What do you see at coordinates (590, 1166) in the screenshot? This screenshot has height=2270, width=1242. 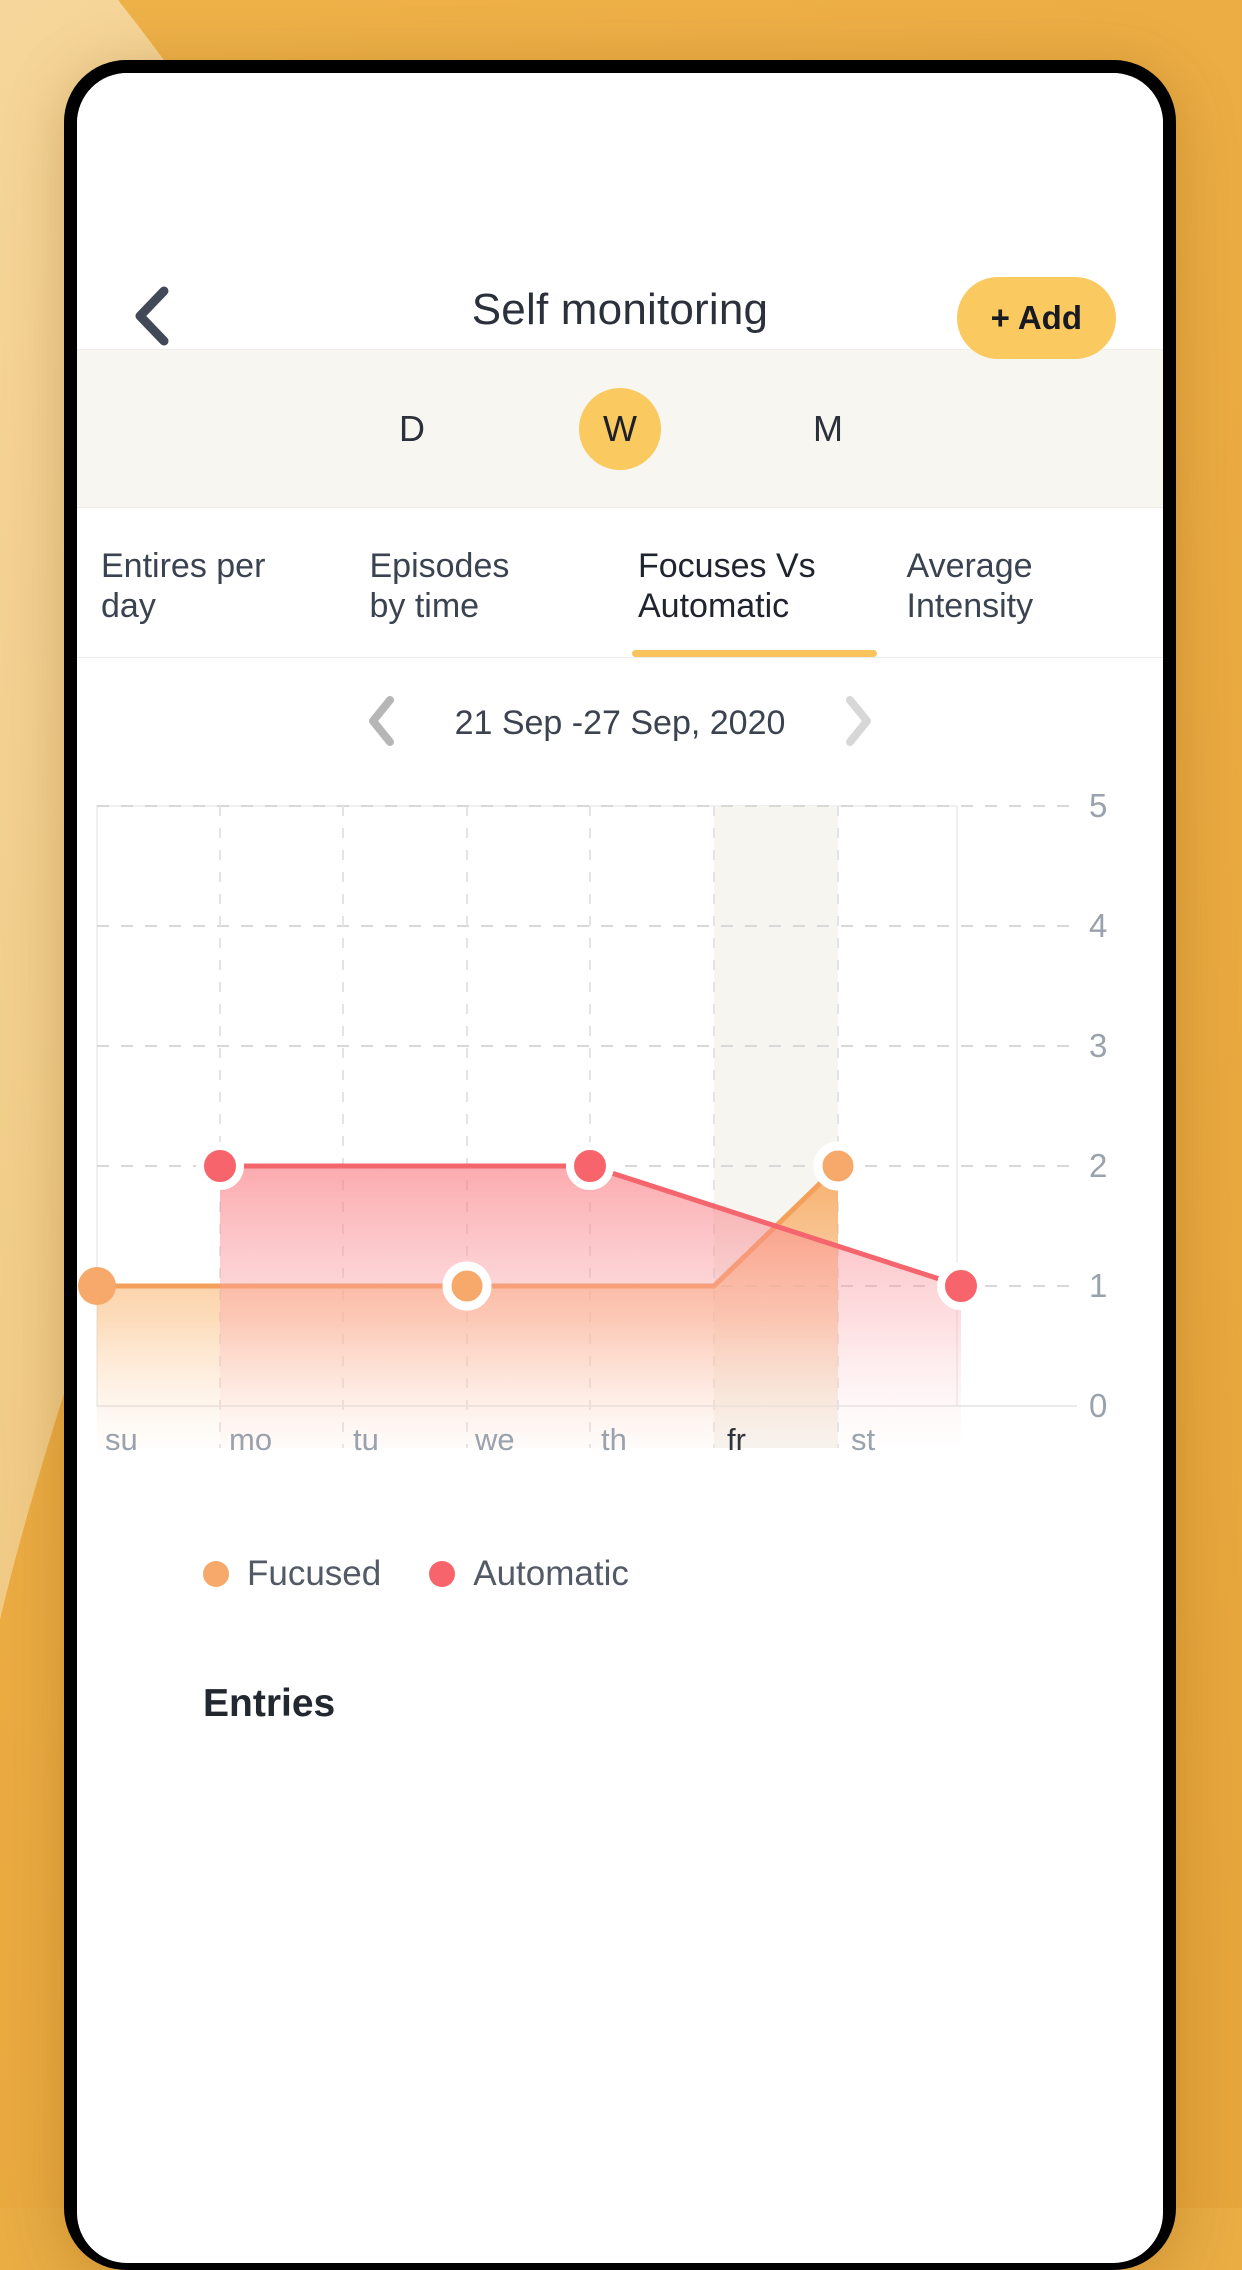 I see `point-automatic-th` at bounding box center [590, 1166].